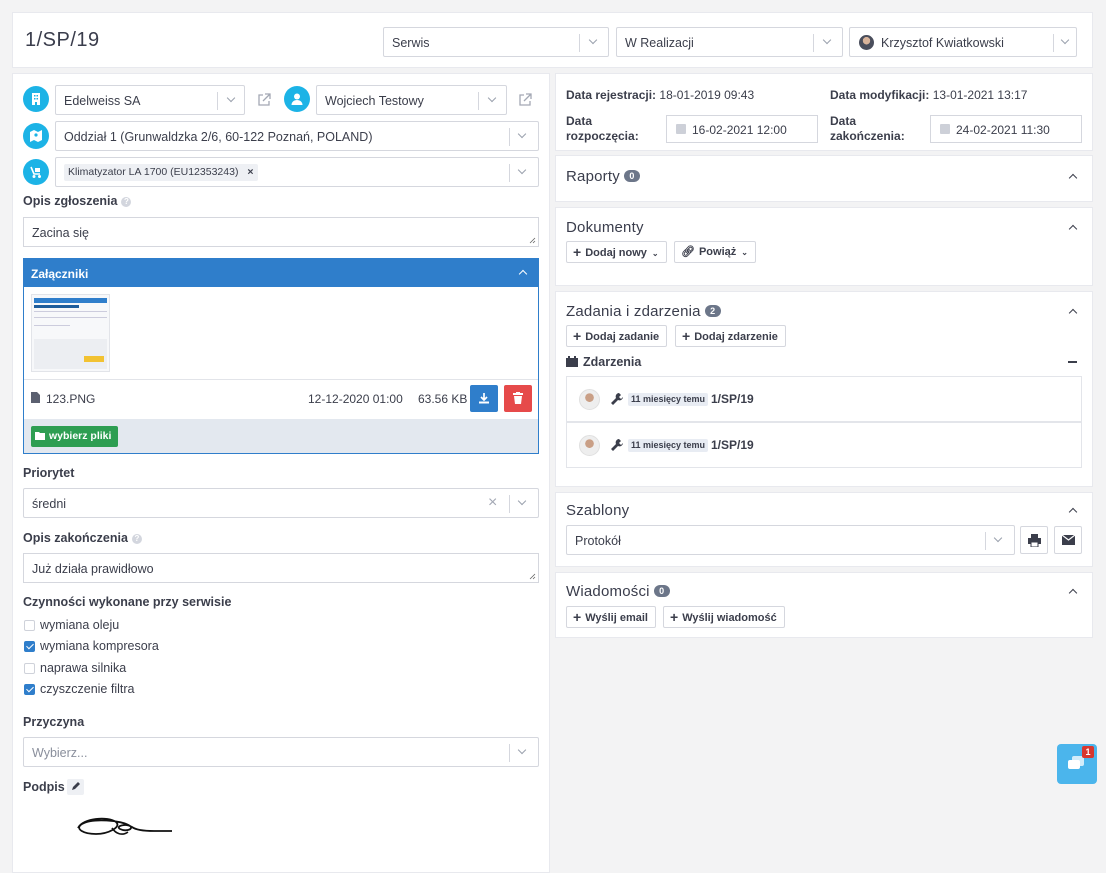  What do you see at coordinates (102, 101) in the screenshot?
I see `client-select-value: Edelweiss SA` at bounding box center [102, 101].